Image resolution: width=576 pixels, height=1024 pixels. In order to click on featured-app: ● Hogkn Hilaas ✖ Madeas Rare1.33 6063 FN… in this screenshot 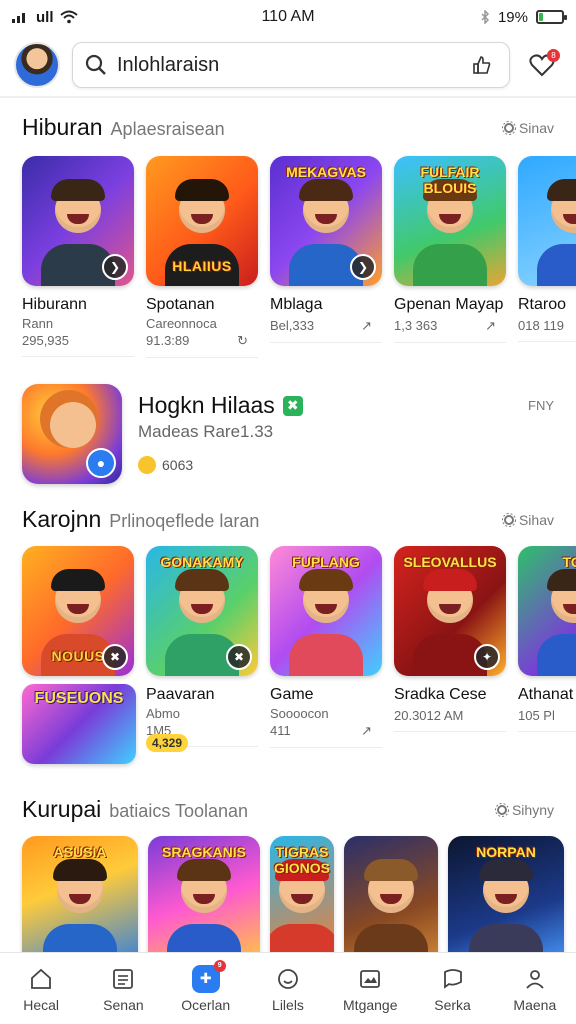, I will do `click(288, 434)`.